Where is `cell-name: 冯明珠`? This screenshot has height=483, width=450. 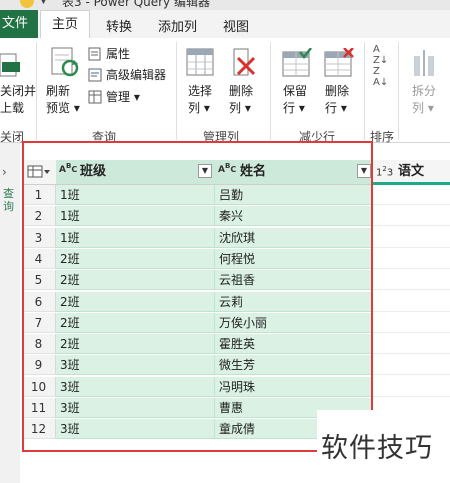
cell-name: 冯明珠 is located at coordinates (294, 387).